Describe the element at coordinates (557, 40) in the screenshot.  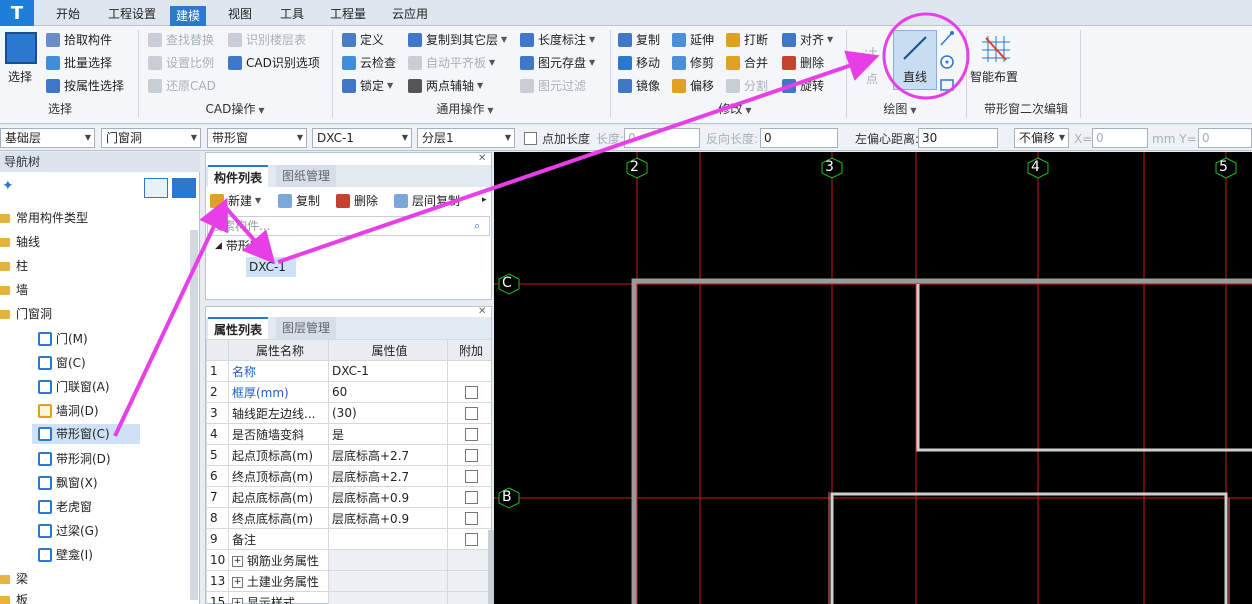
I see `length-dimension-button: 长度标注 ▼` at that location.